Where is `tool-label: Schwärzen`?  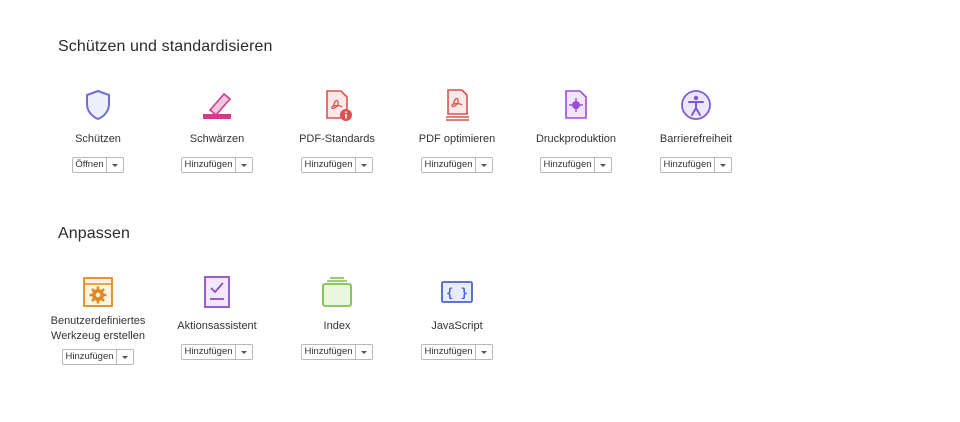
tool-label: Schwärzen is located at coordinates (217, 139).